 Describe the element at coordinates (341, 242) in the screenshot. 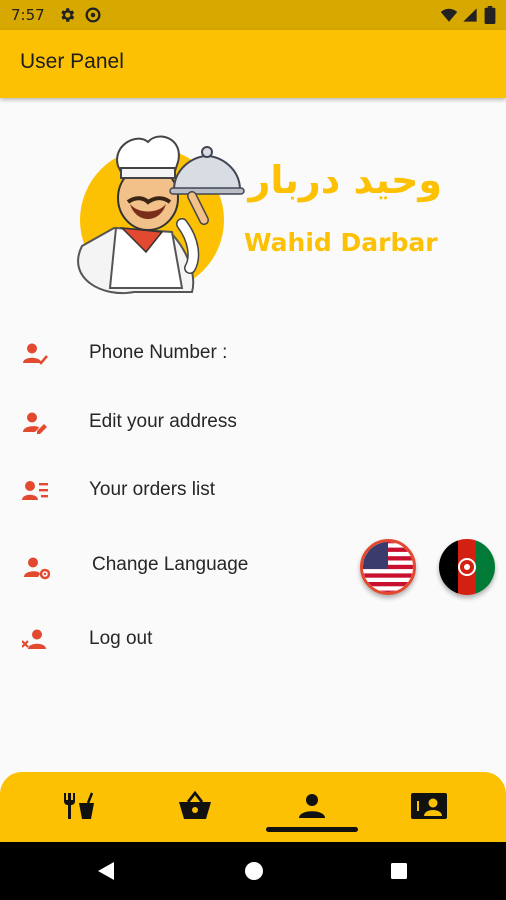

I see `logo-latin-text: Wahid Darbar` at that location.